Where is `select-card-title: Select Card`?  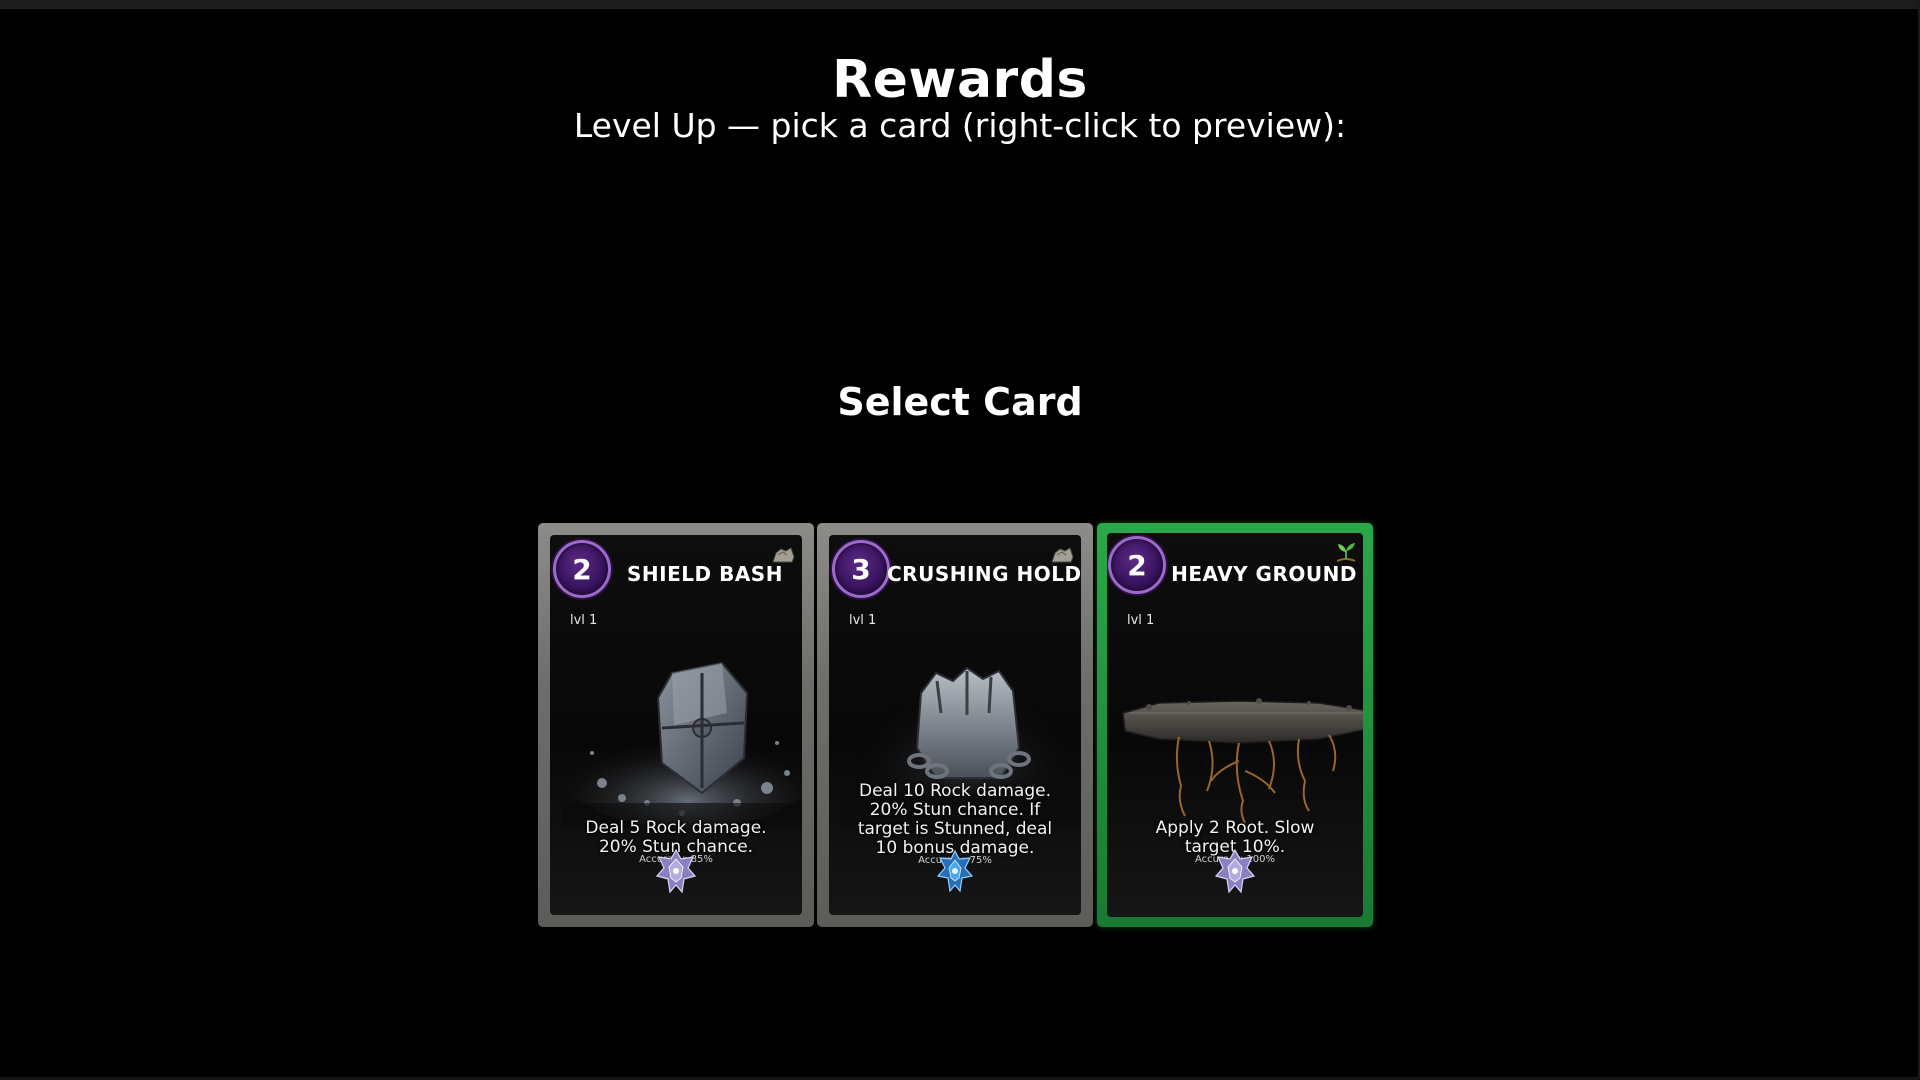
select-card-title: Select Card is located at coordinates (960, 402).